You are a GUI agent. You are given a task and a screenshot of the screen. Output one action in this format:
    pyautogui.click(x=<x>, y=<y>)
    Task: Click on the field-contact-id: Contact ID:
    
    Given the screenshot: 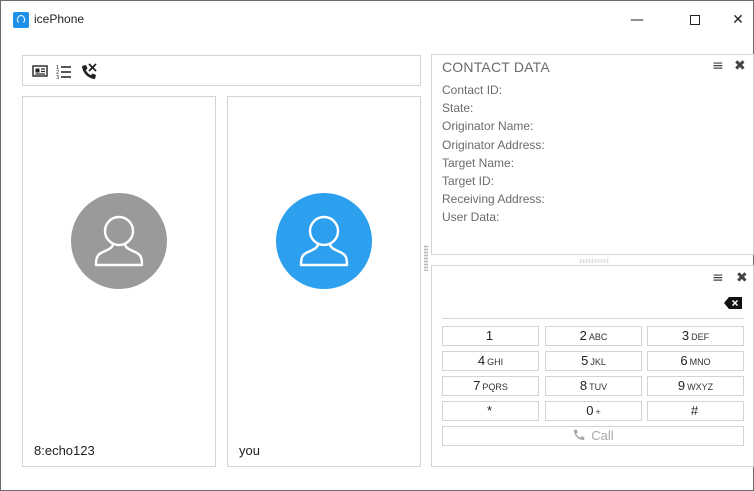 What is the action you would take?
    pyautogui.click(x=472, y=90)
    